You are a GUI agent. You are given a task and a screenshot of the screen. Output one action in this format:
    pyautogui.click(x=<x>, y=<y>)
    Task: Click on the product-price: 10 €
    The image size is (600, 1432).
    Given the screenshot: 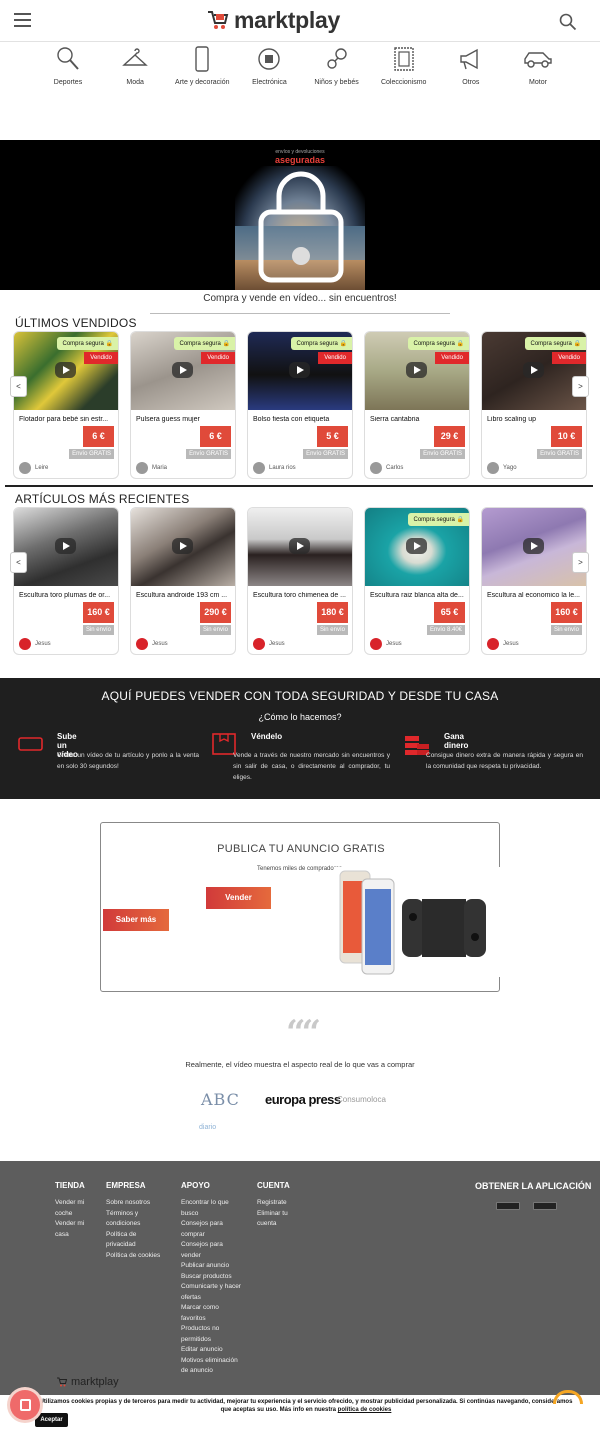 What is the action you would take?
    pyautogui.click(x=566, y=436)
    